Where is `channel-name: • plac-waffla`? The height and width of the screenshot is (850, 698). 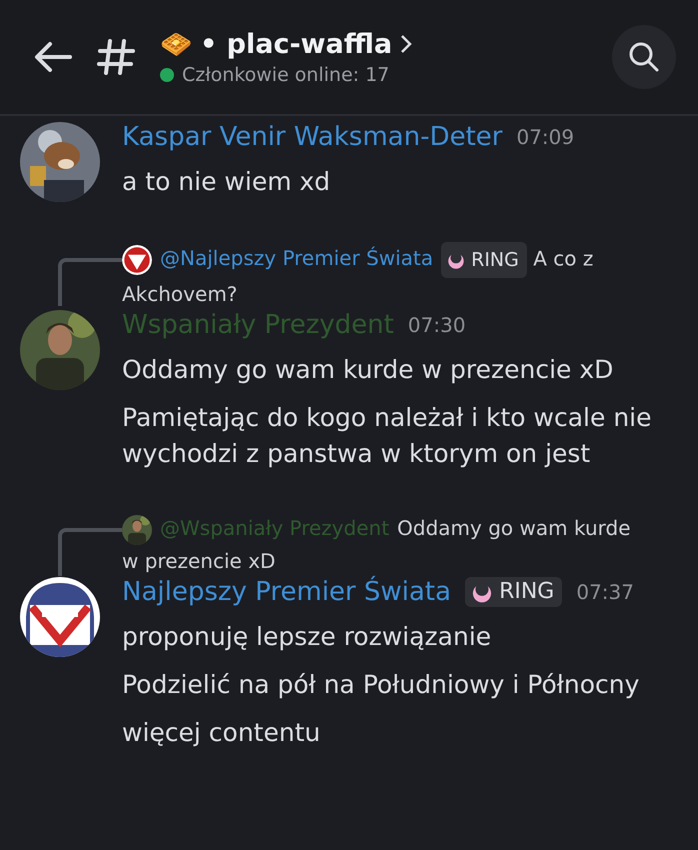 channel-name: • plac-waffla is located at coordinates (296, 44).